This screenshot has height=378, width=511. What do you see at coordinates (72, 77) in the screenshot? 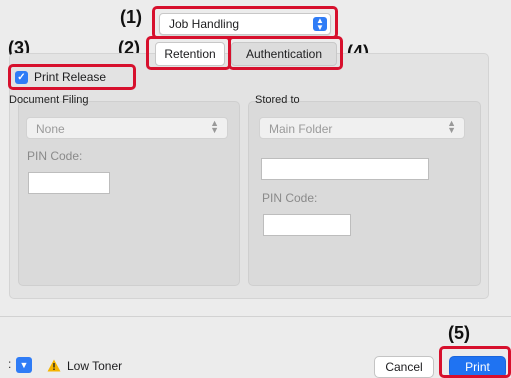
I see `callout-3-highlight` at bounding box center [72, 77].